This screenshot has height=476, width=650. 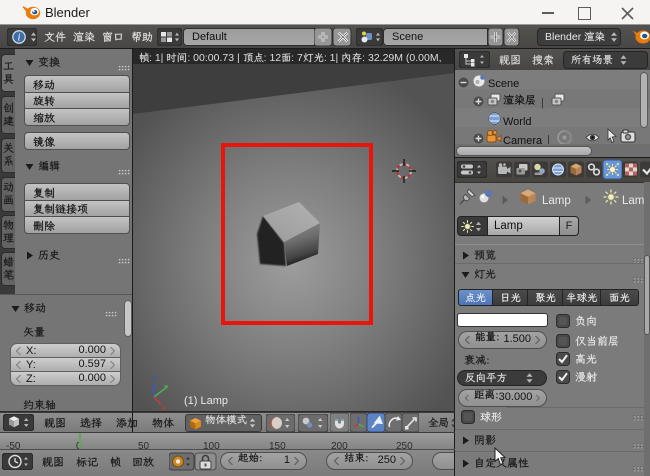 I want to click on svg-text: (1) Lamp, so click(x=206, y=401).